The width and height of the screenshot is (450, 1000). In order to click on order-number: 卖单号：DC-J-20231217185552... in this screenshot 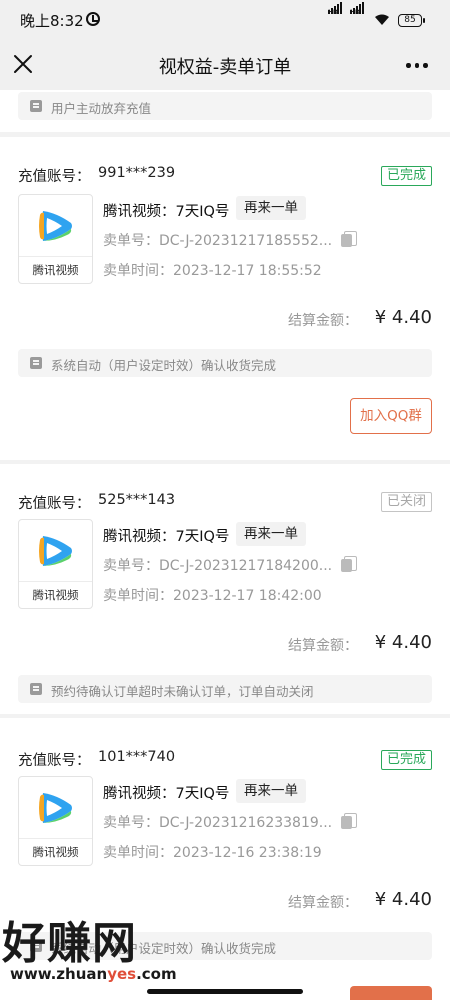, I will do `click(218, 241)`.